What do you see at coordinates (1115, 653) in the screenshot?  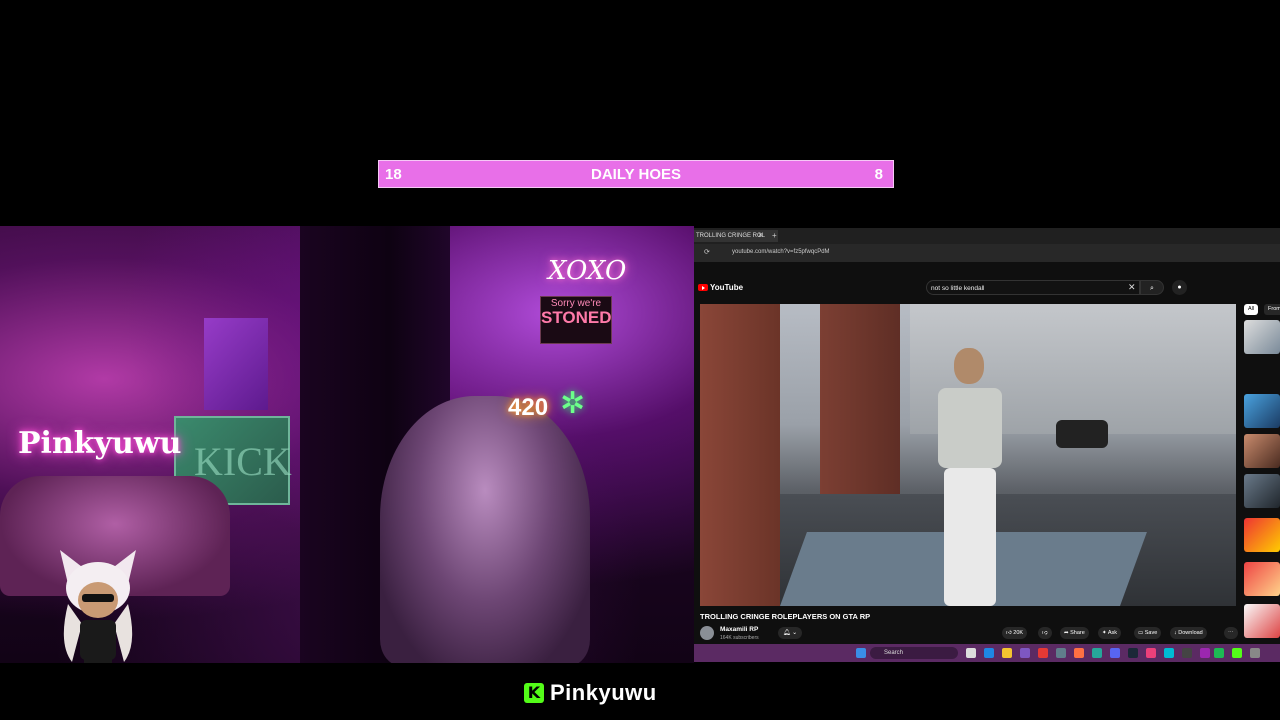 I see `discord-icon` at bounding box center [1115, 653].